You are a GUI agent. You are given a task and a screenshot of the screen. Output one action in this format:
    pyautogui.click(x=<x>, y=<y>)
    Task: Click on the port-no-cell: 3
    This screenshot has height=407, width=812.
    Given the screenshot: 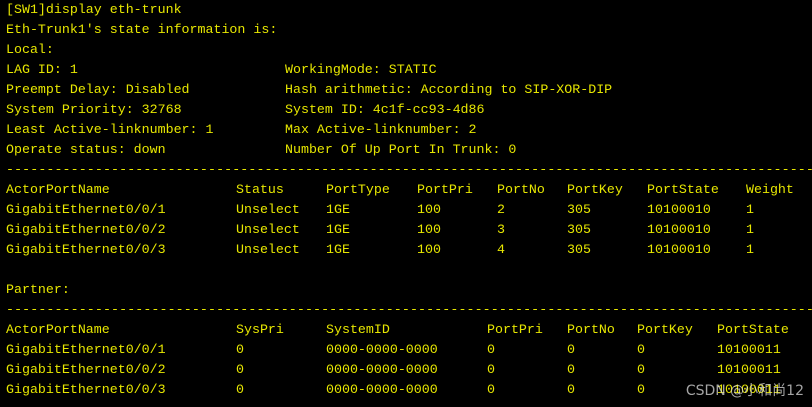 What is the action you would take?
    pyautogui.click(x=501, y=229)
    